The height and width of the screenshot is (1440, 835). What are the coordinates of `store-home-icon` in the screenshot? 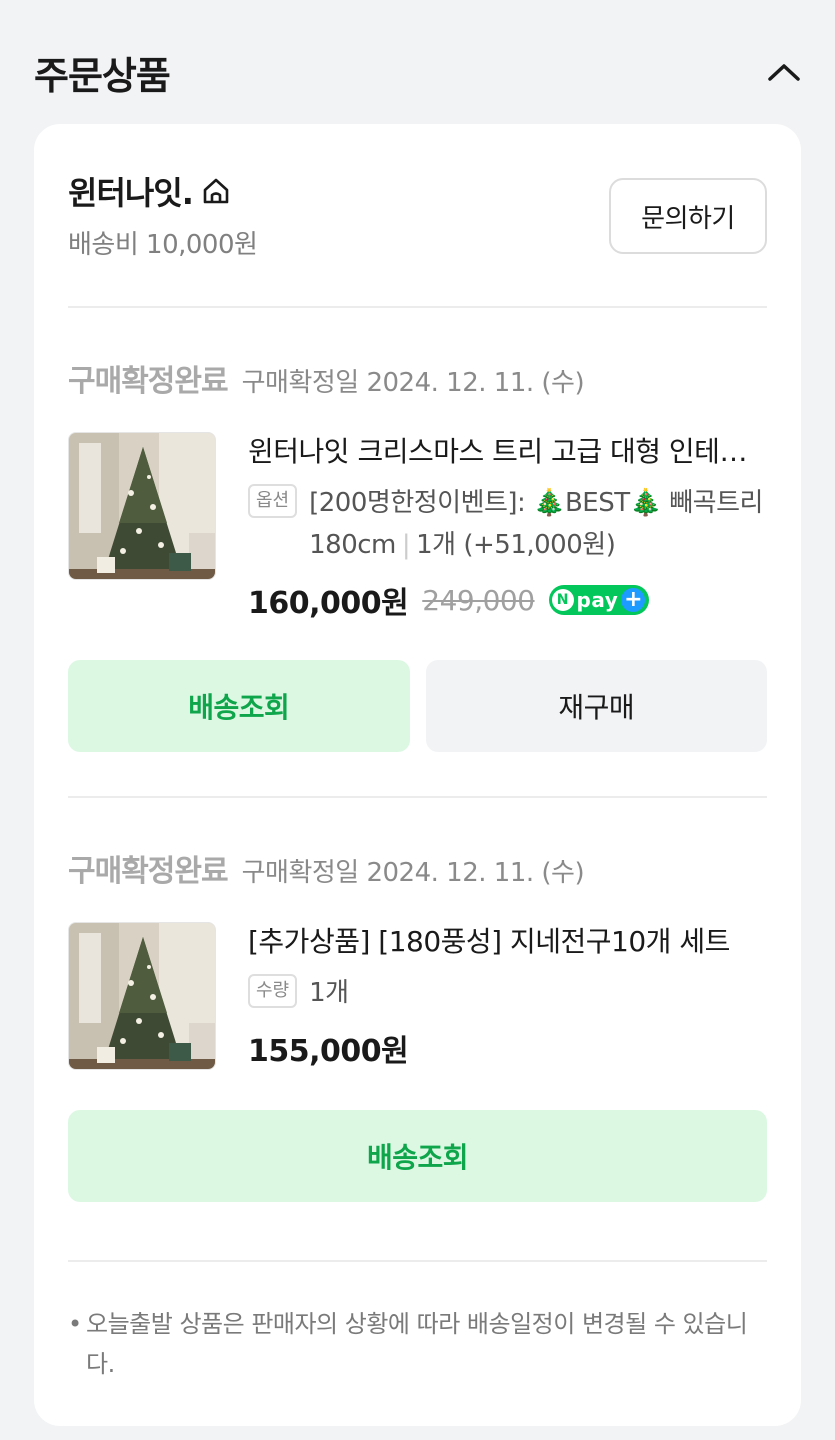 It's located at (216, 191).